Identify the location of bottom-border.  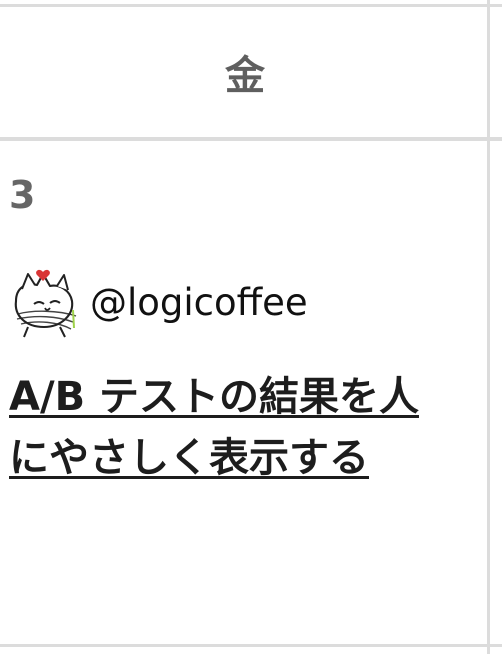
(251, 645).